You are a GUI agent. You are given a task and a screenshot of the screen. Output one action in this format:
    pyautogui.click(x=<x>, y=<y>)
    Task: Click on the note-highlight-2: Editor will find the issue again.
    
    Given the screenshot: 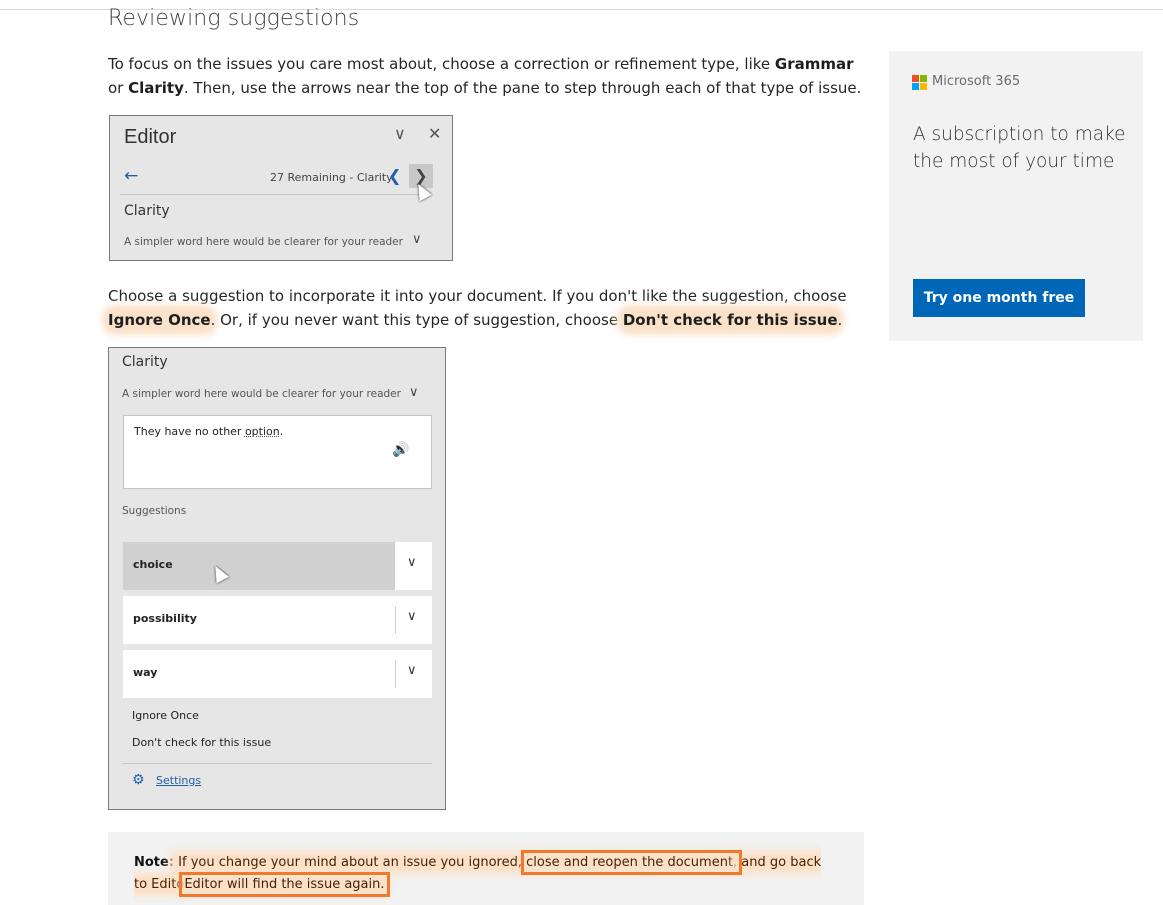 What is the action you would take?
    pyautogui.click(x=284, y=884)
    